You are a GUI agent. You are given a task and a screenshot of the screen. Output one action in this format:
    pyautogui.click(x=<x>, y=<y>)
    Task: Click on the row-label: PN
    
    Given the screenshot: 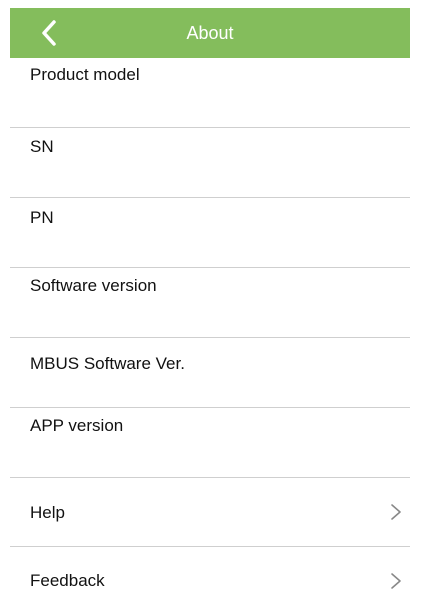 What is the action you would take?
    pyautogui.click(x=42, y=217)
    